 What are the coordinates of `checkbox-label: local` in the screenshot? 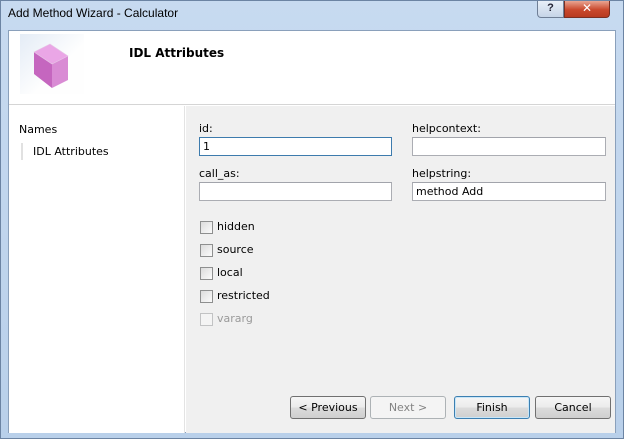 It's located at (230, 272).